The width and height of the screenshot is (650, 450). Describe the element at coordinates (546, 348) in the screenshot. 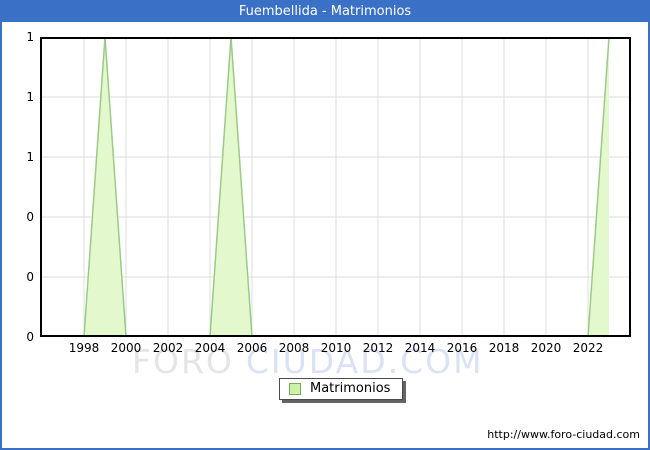

I see `x-tick-label: 2020` at that location.